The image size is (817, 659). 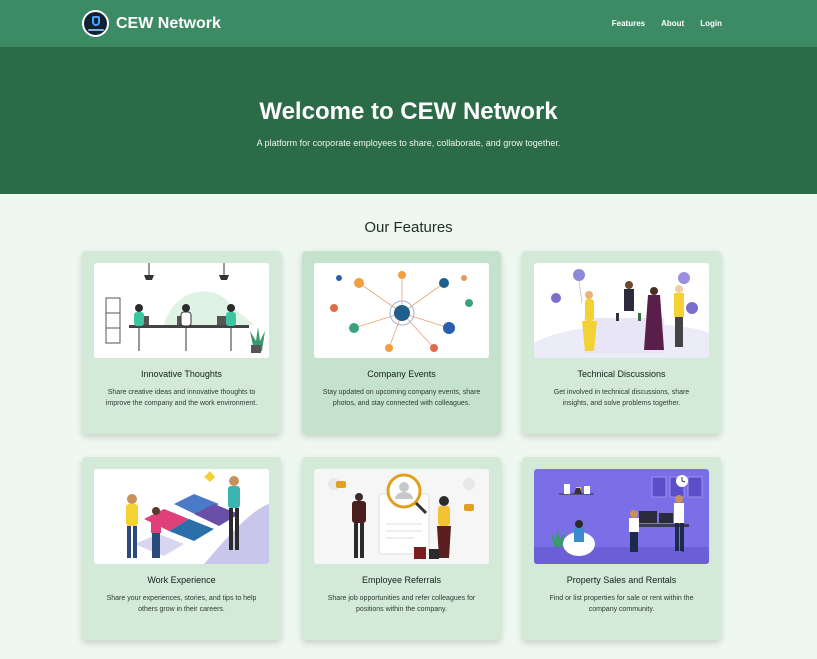 I want to click on nav-link-features: Features, so click(x=628, y=23).